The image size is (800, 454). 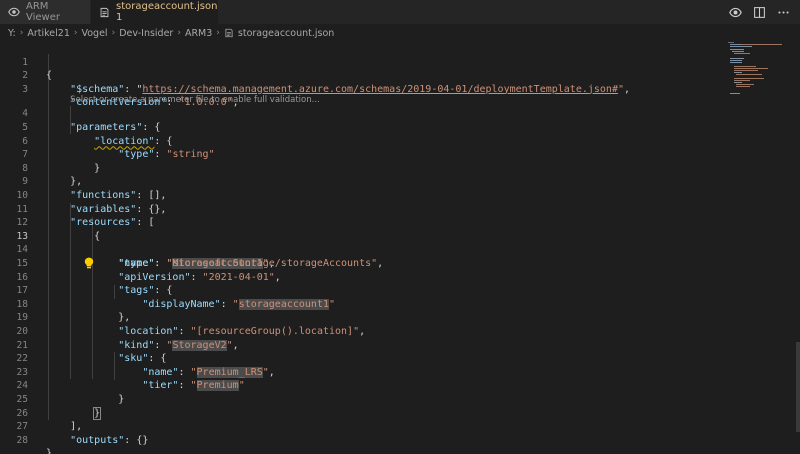 I want to click on code-line: 6 "type": "string", so click(x=360, y=141).